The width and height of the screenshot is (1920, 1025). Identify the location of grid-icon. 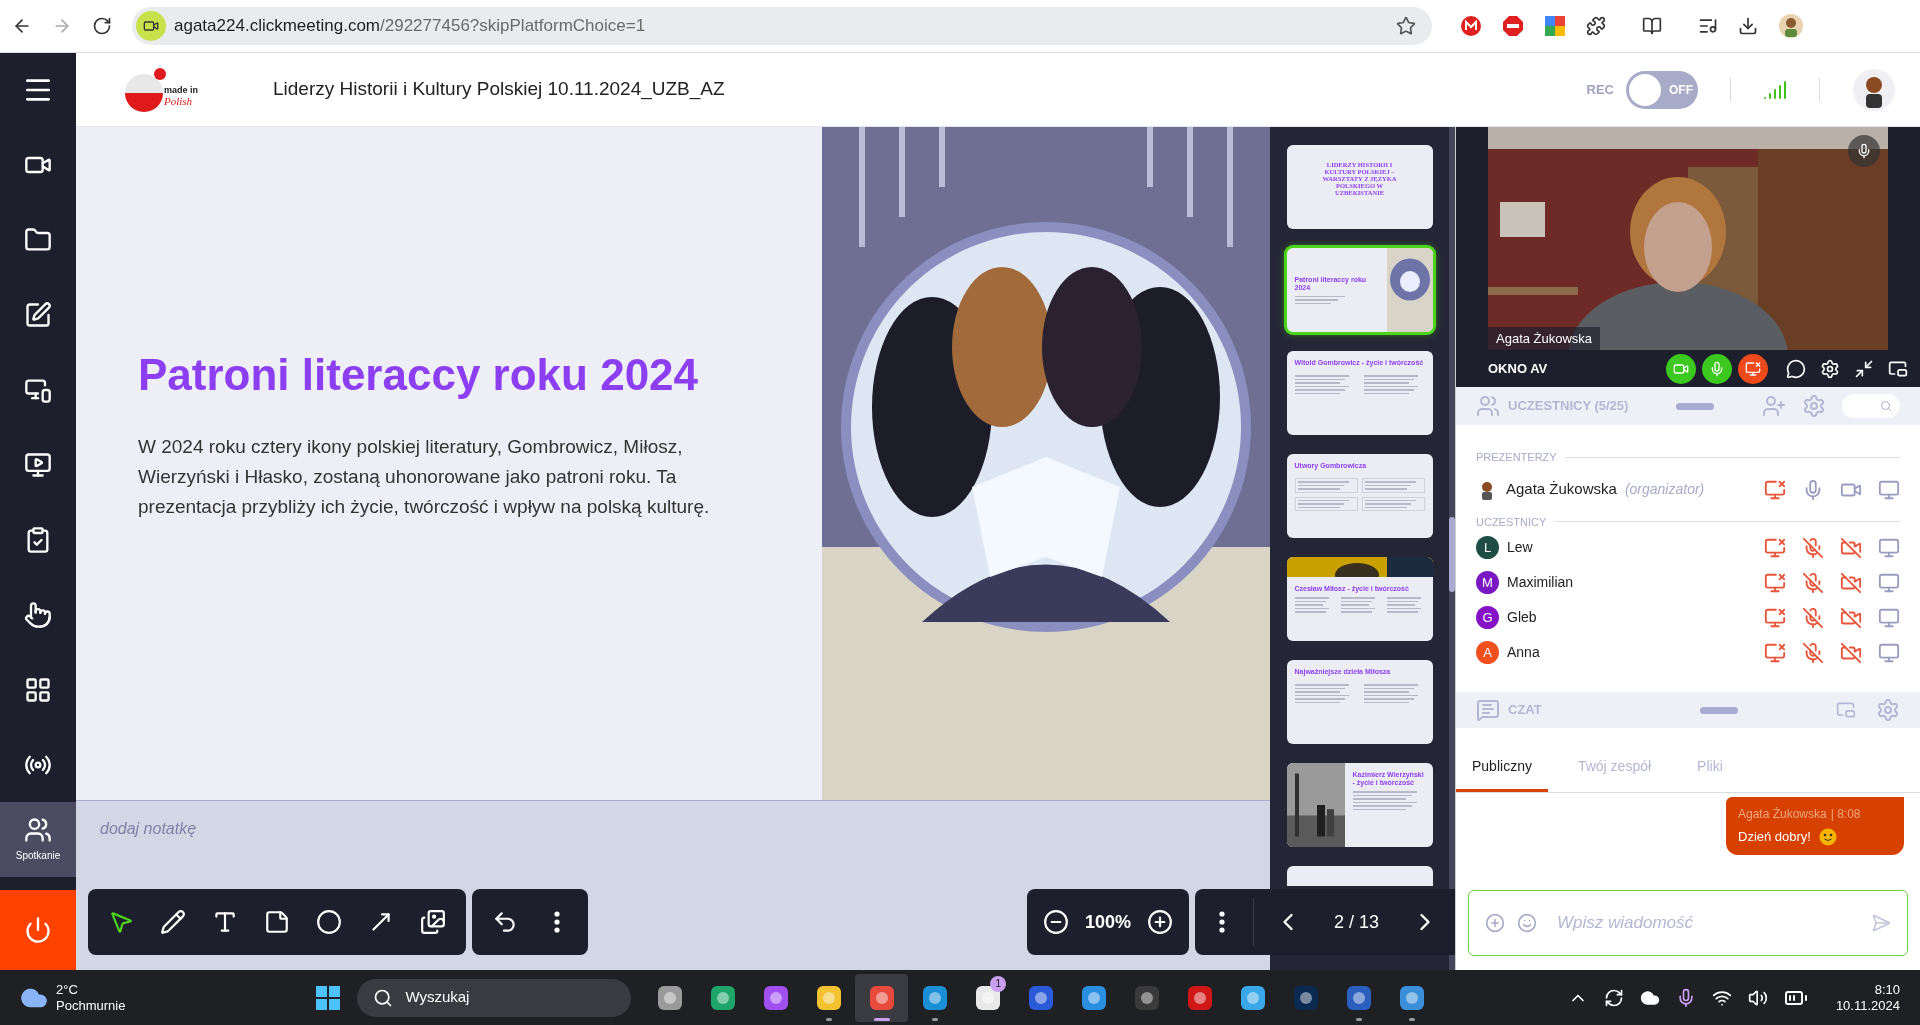
(38, 689).